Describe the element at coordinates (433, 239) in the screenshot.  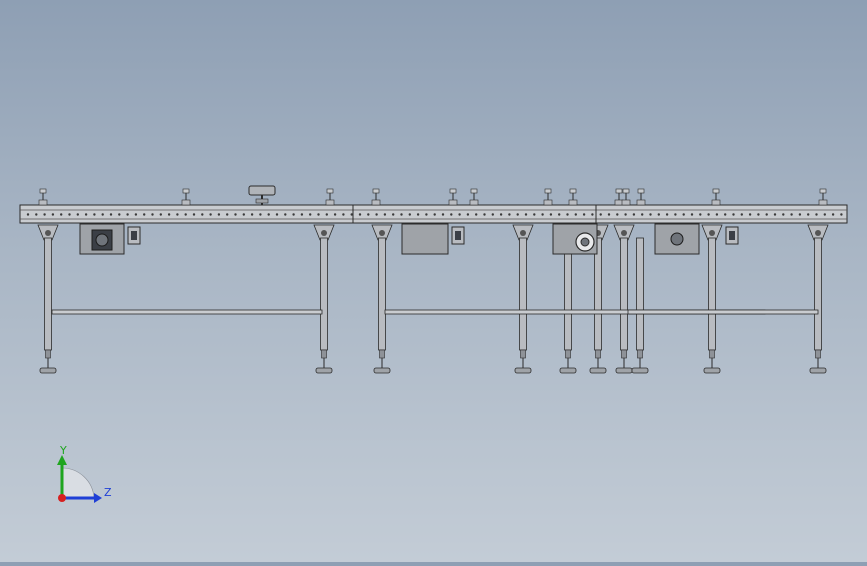
I see `motor-box-middle` at that location.